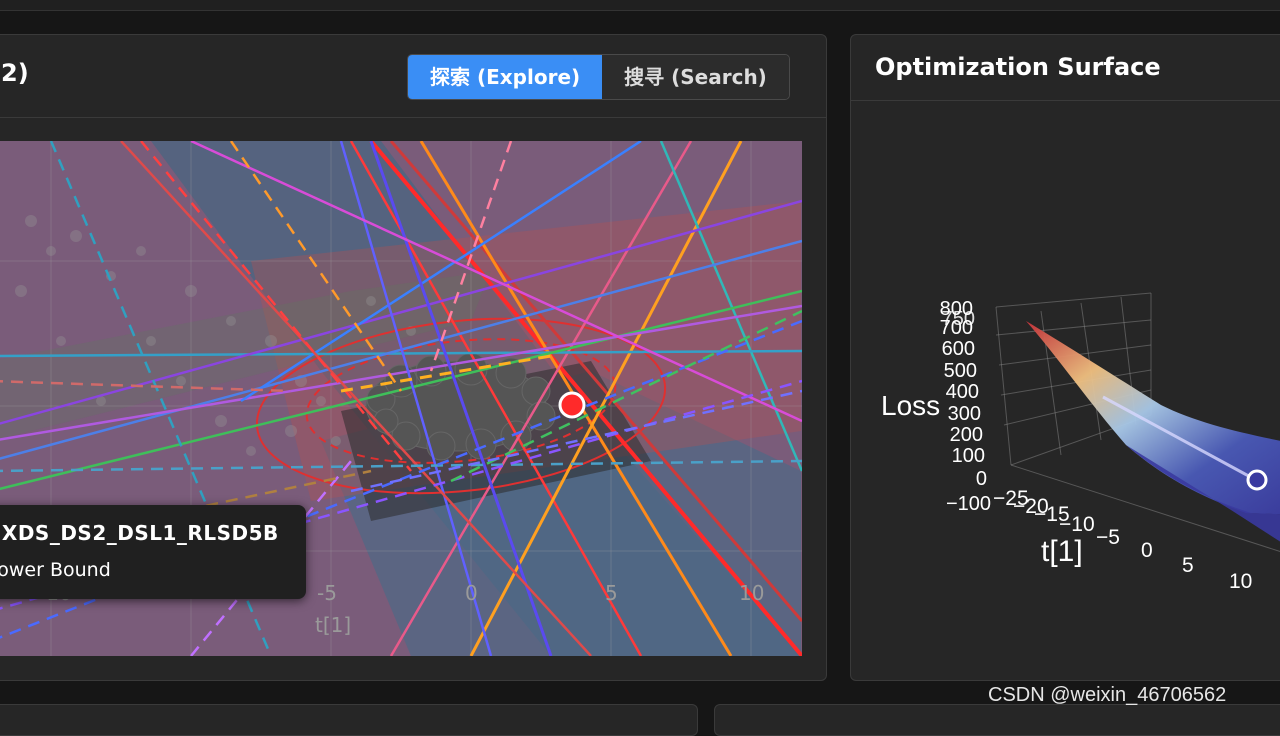  Describe the element at coordinates (956, 328) in the screenshot. I see `z-tick-label: 700` at that location.